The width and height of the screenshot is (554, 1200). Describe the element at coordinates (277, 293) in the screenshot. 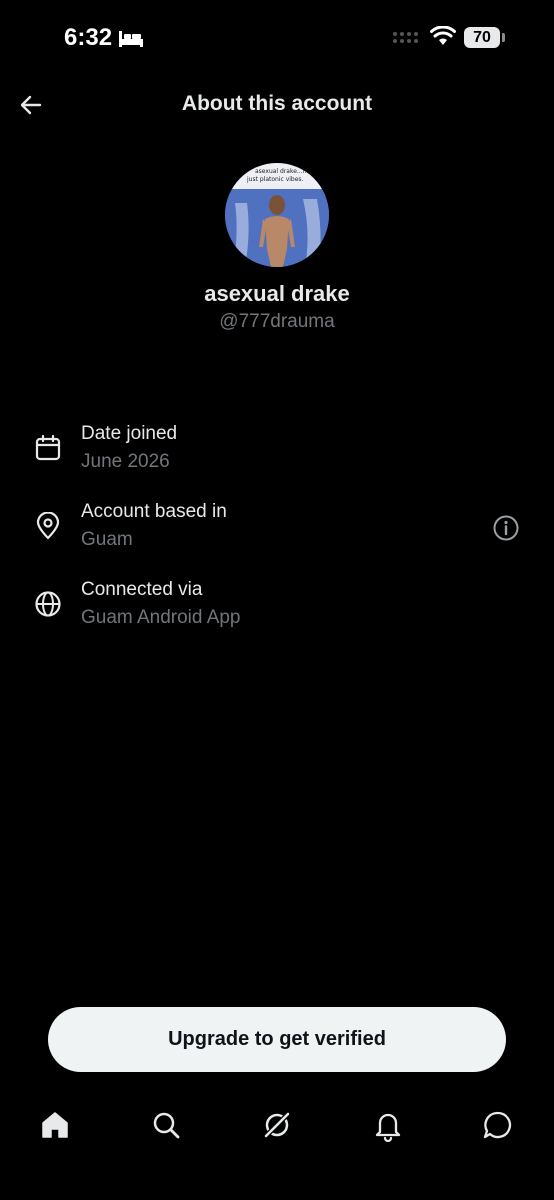

I see `display-name: asexual drake` at that location.